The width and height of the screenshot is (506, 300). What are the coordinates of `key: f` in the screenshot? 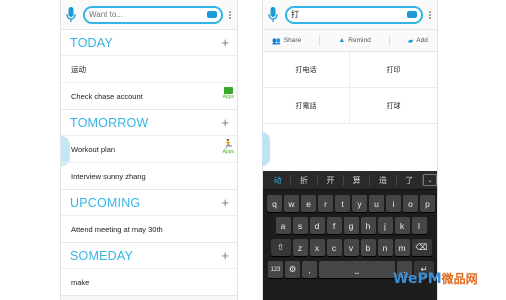 It's located at (334, 225).